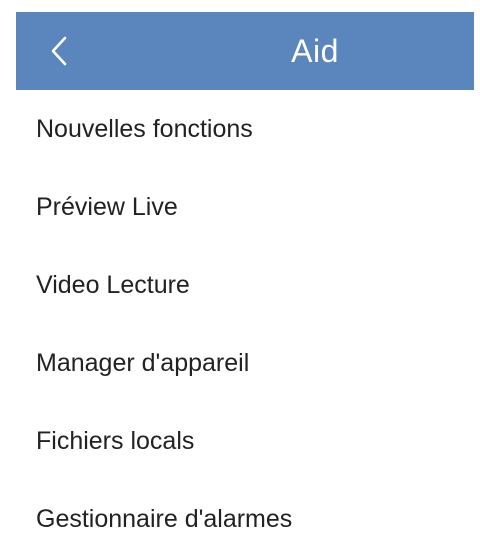 The height and width of the screenshot is (542, 480). I want to click on menu-item-device-manager: Manager d'appareil, so click(240, 363).